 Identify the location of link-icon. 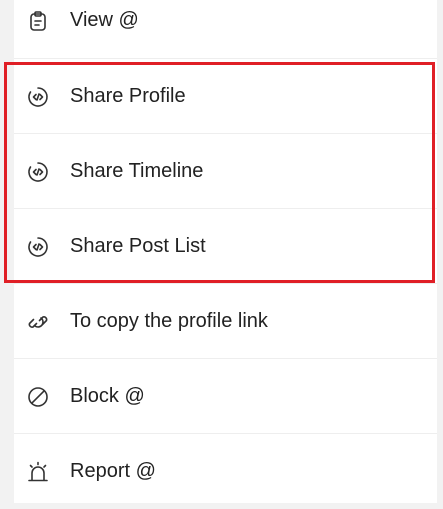
(38, 322).